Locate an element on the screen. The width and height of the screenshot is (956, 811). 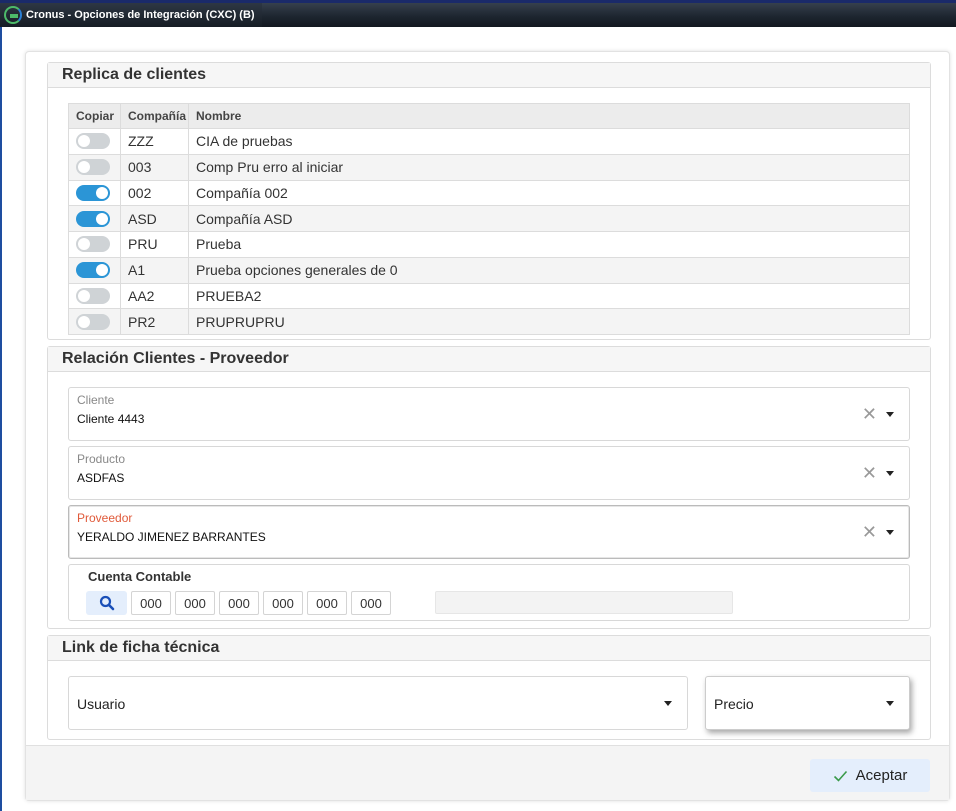
relacion-title: Relación Clientes - Proveedor is located at coordinates (489, 359).